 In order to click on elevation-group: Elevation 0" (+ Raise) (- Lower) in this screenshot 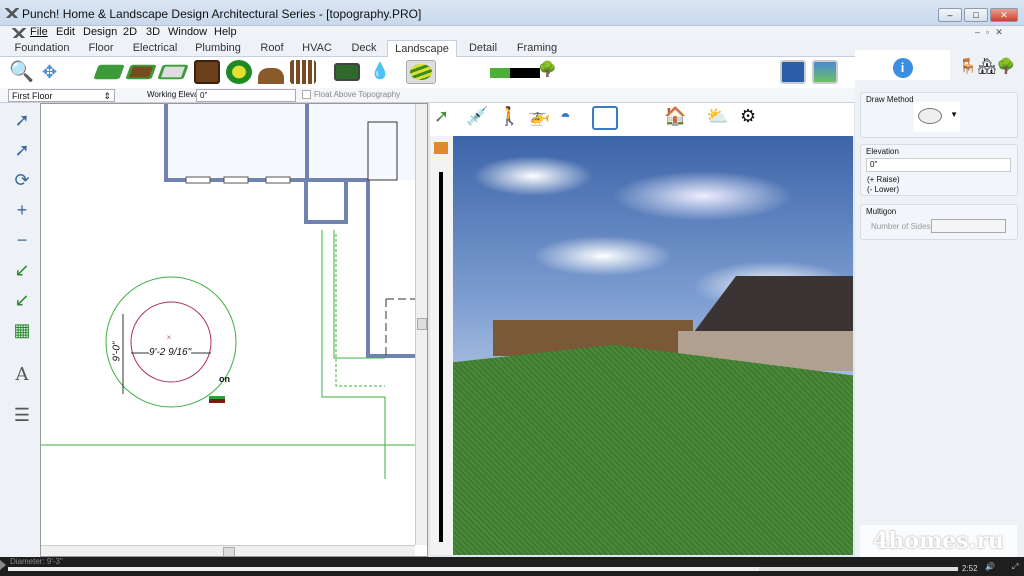, I will do `click(939, 170)`.